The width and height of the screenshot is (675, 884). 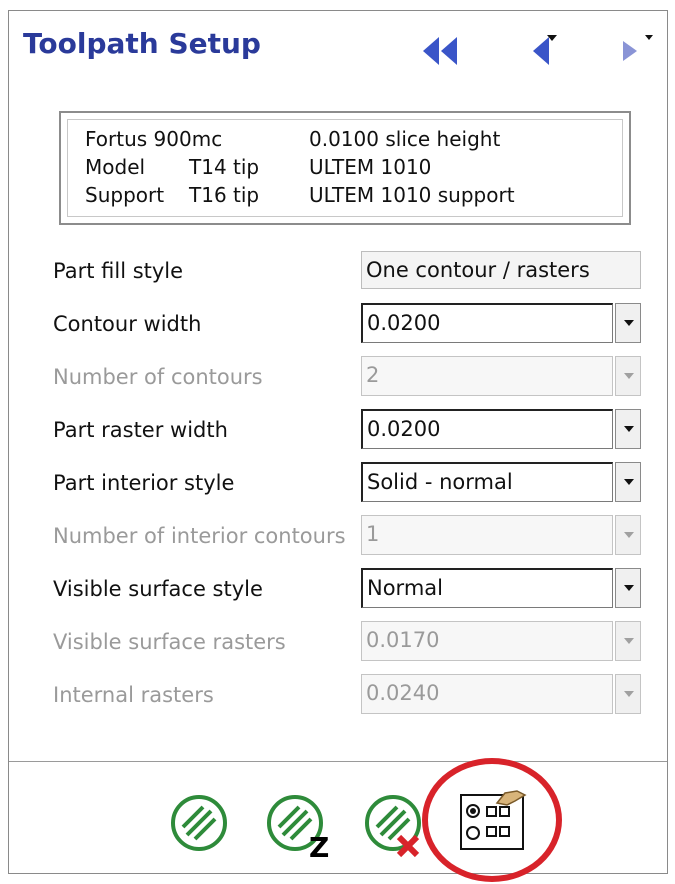 What do you see at coordinates (224, 167) in the screenshot?
I see `model-tip: T14 tip` at bounding box center [224, 167].